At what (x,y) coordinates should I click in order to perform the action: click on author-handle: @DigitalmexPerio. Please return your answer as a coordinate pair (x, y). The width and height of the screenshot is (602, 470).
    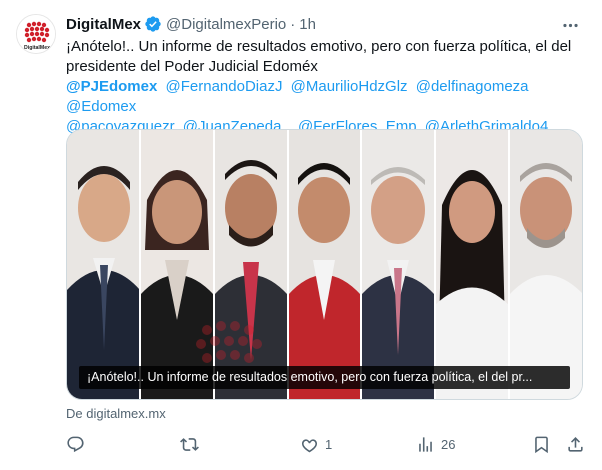
    Looking at the image, I should click on (226, 24).